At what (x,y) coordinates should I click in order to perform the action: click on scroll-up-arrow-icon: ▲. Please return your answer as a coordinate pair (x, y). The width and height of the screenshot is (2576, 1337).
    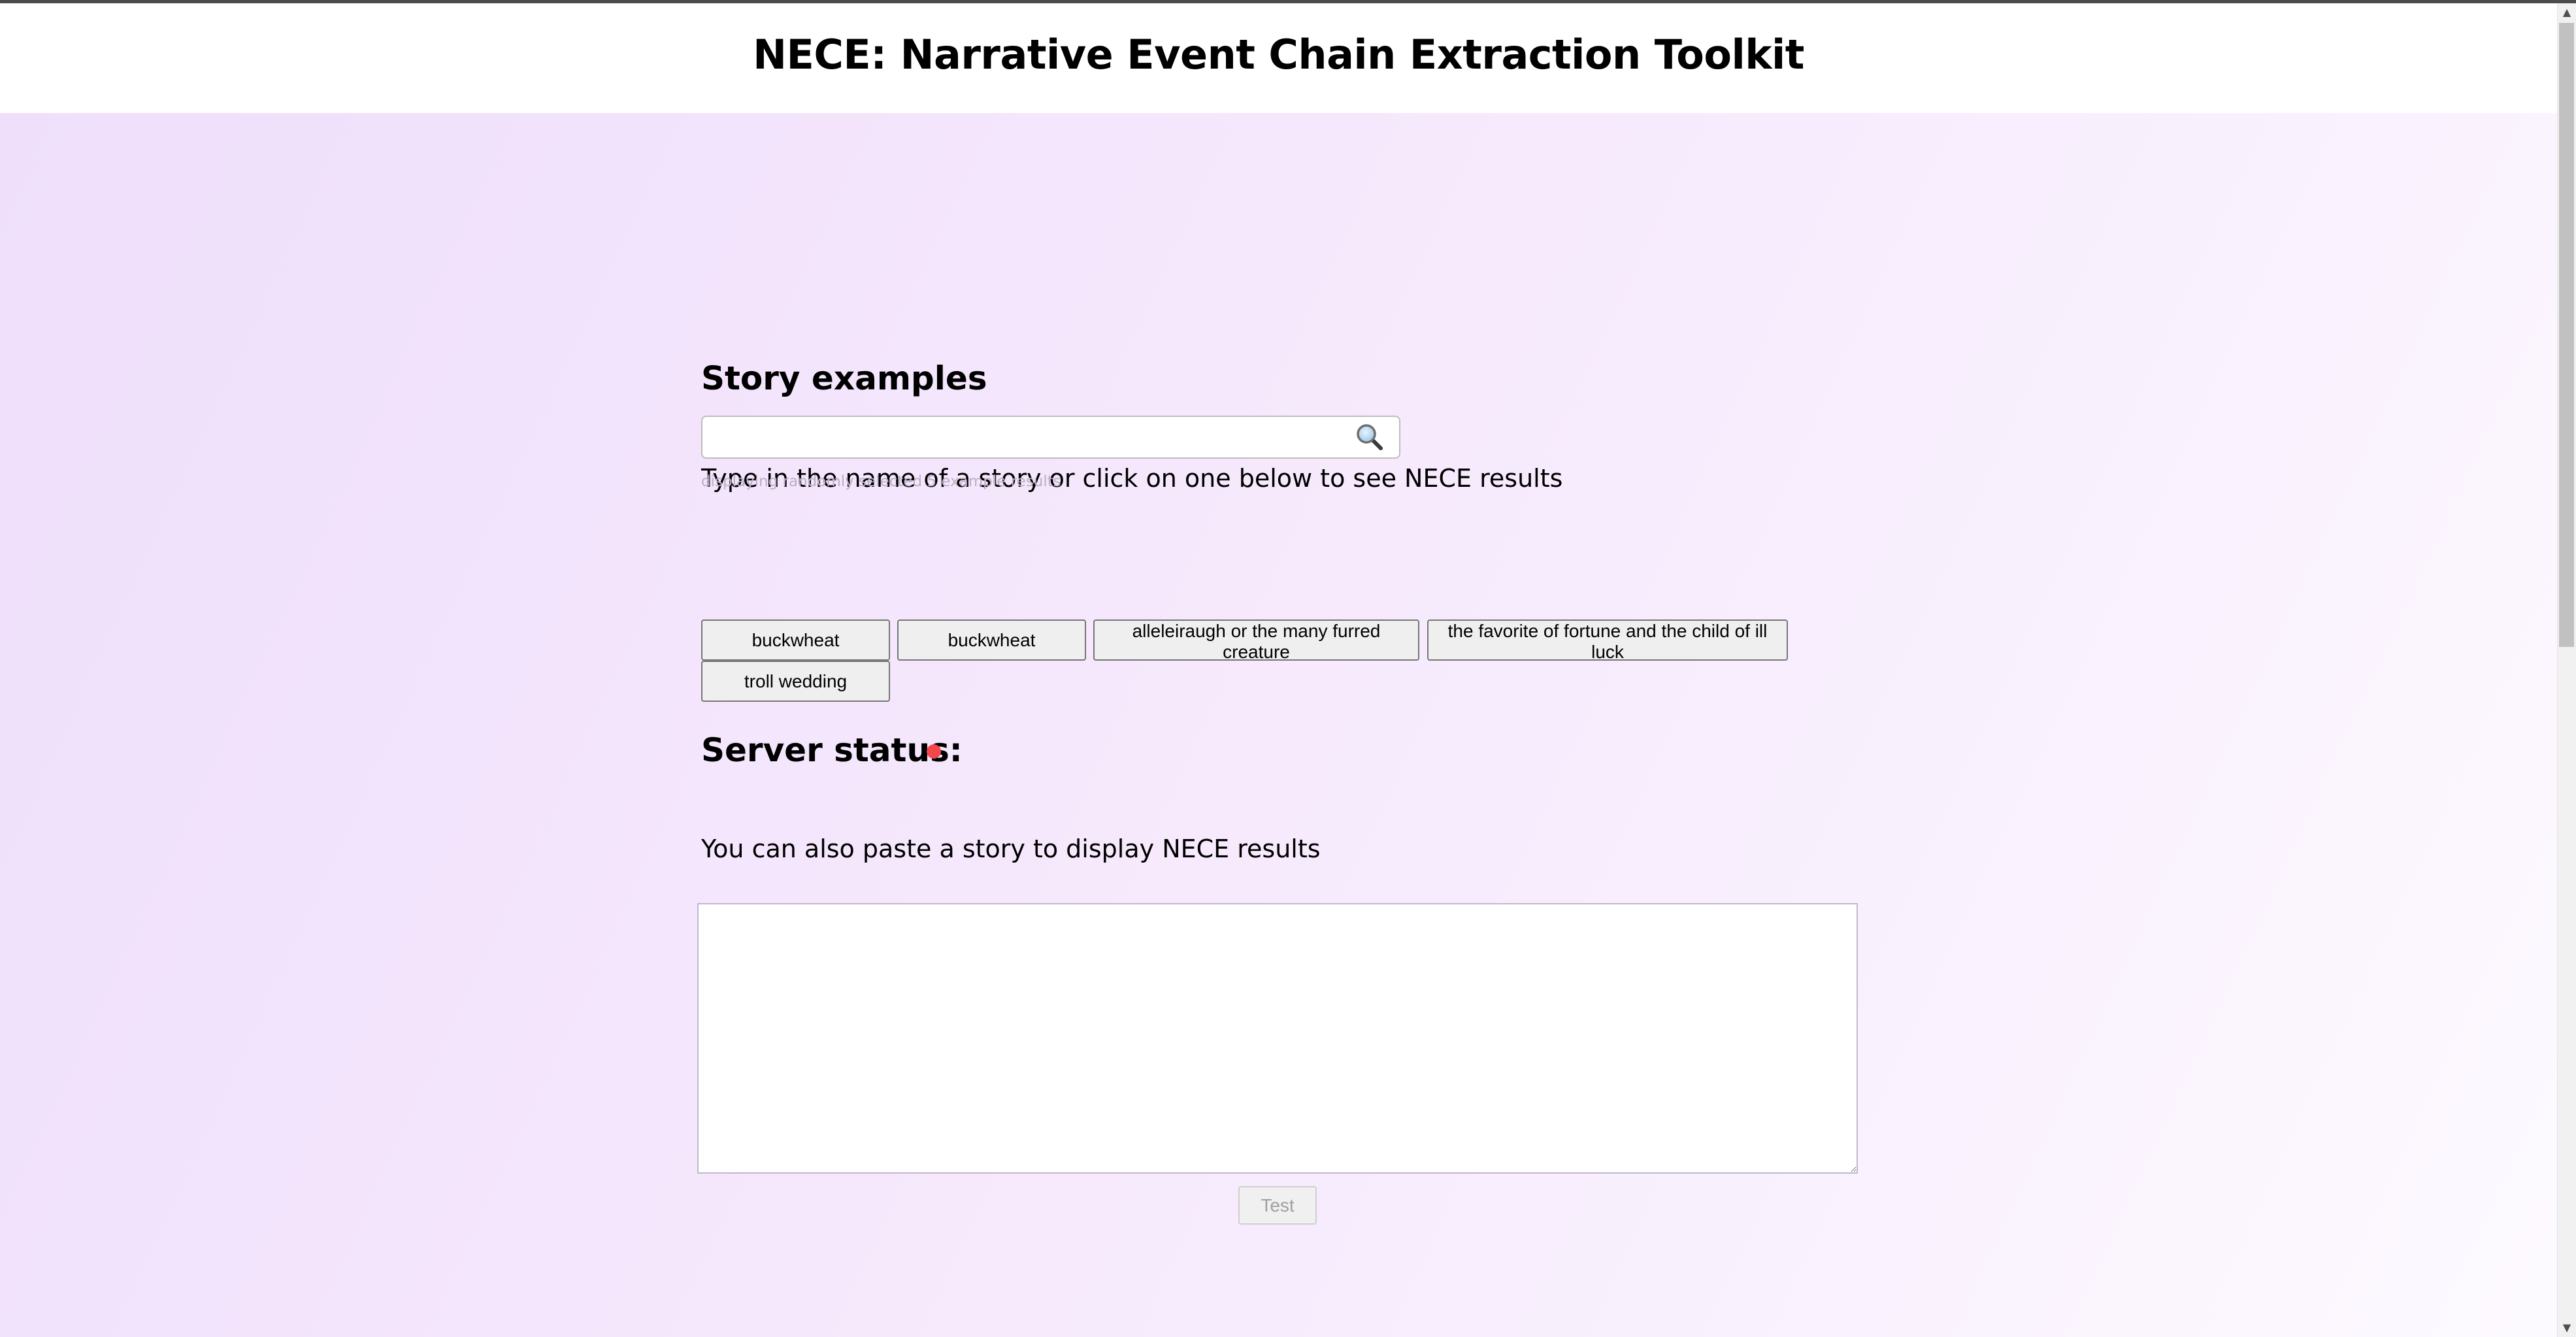
    Looking at the image, I should click on (2567, 12).